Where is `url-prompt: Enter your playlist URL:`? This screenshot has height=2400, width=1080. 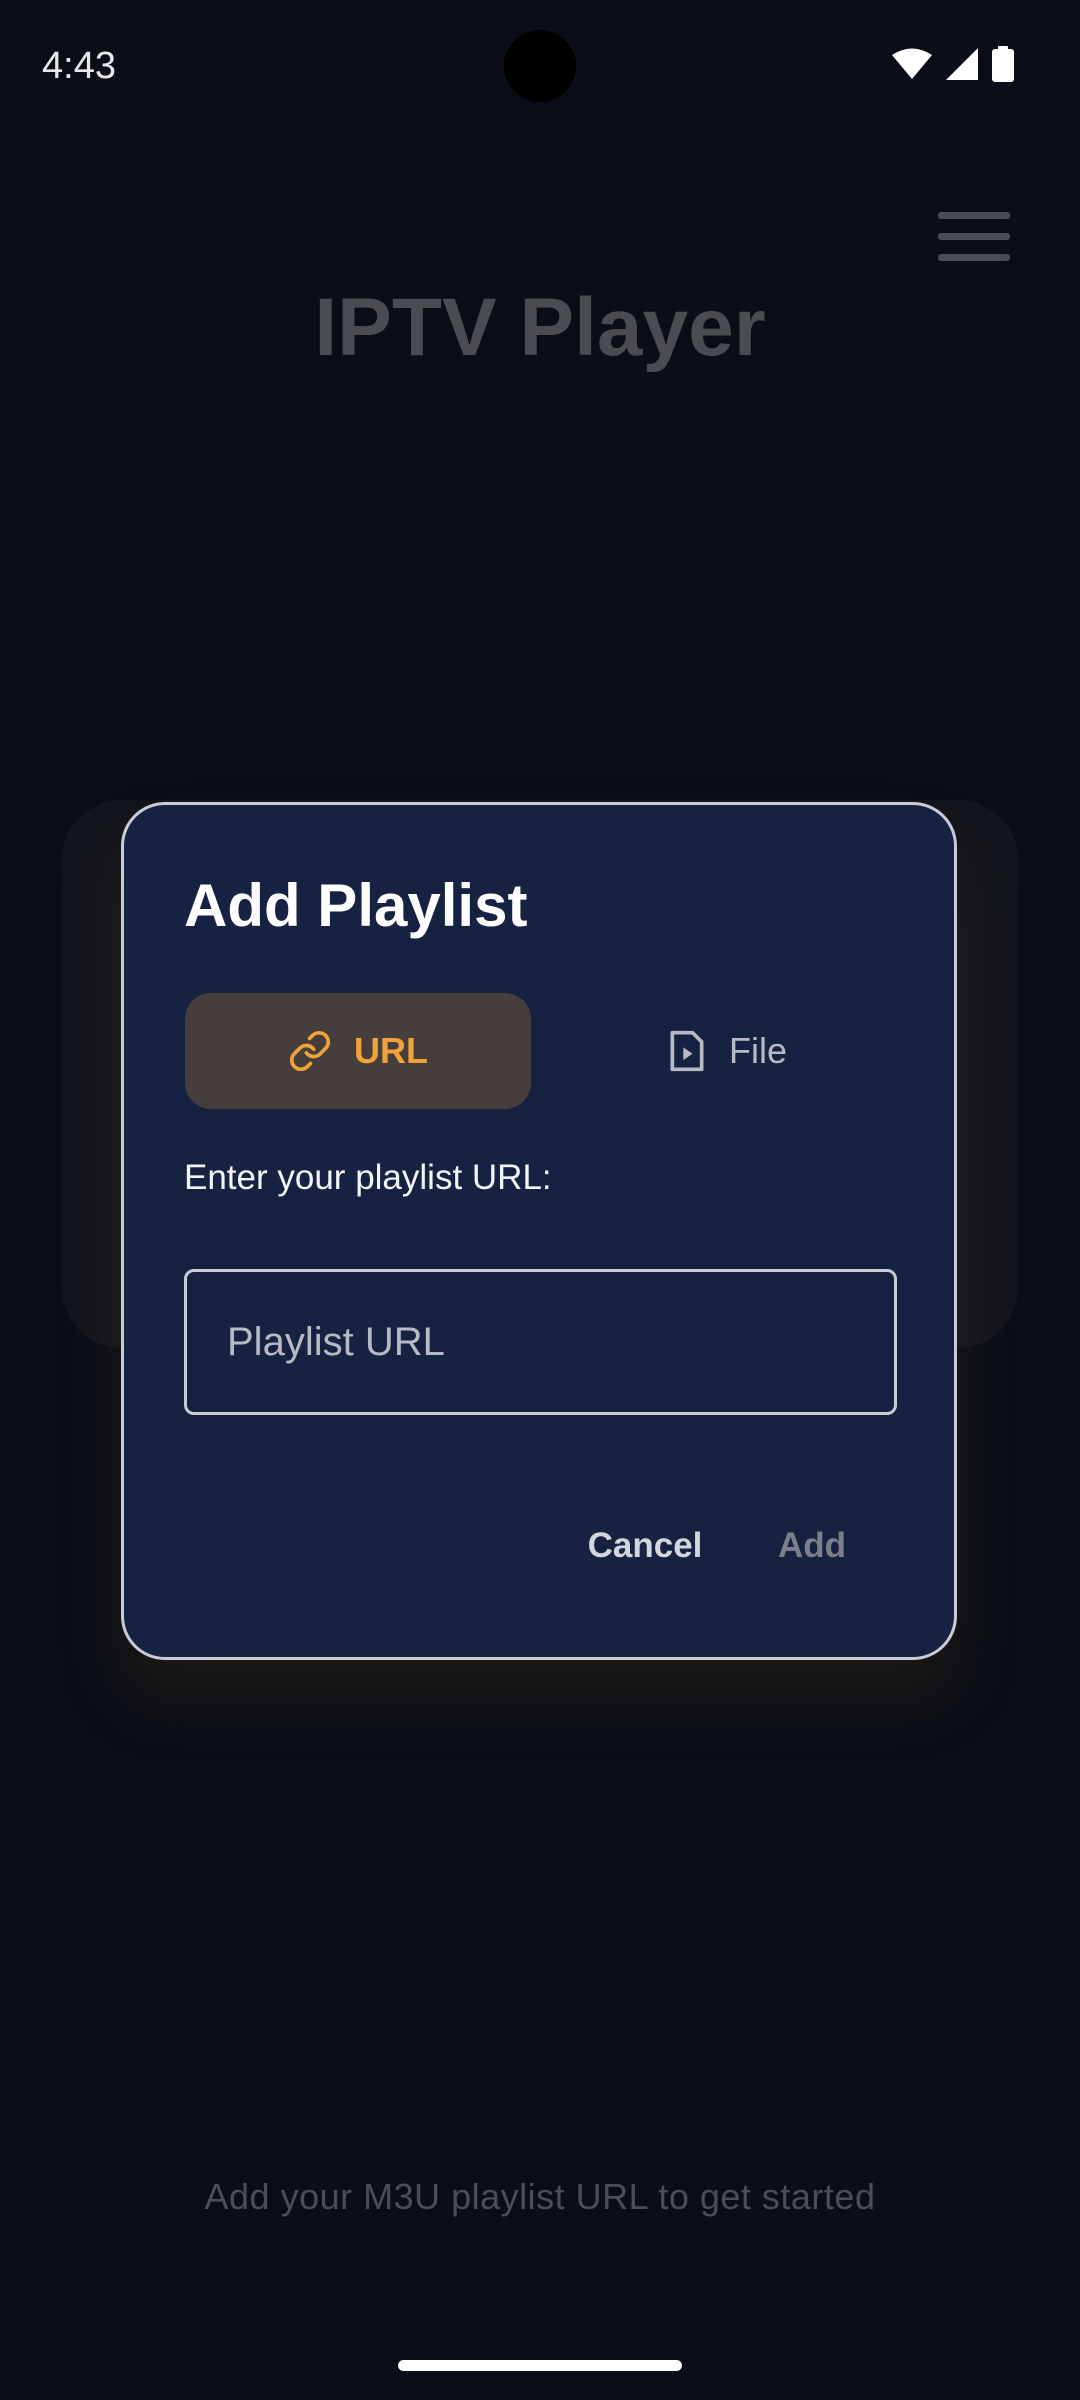 url-prompt: Enter your playlist URL: is located at coordinates (368, 1177).